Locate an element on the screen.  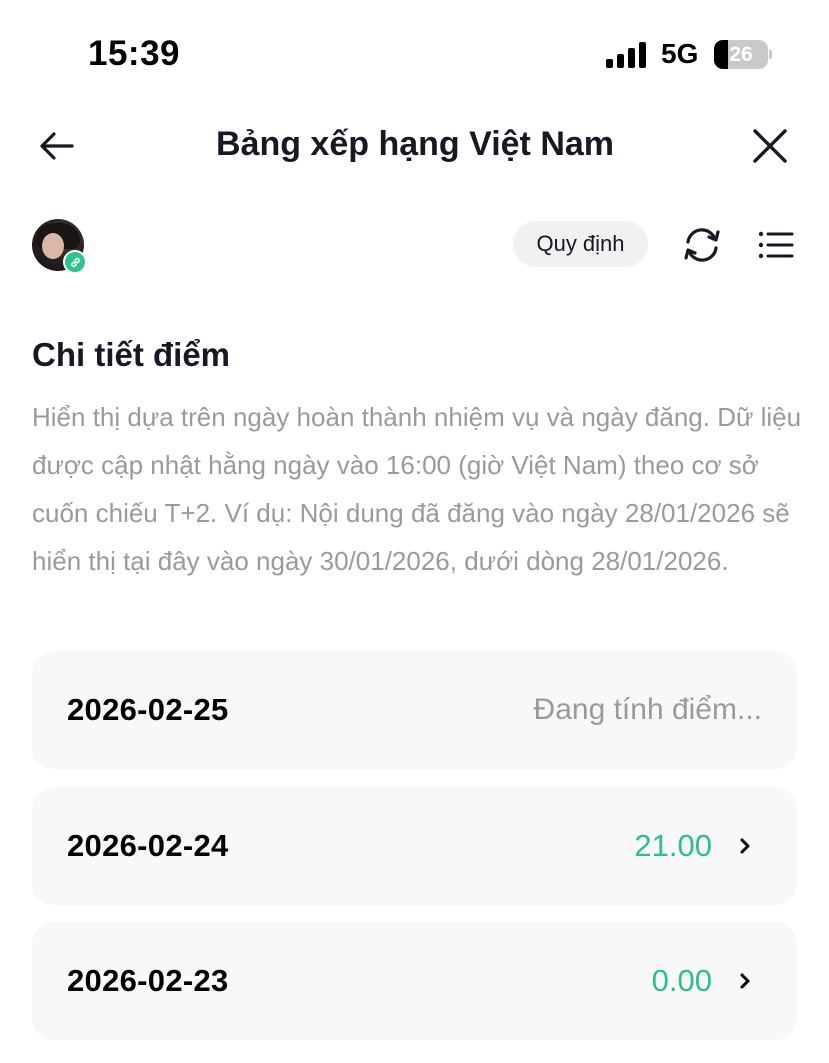
row-date: 2026-02-24 is located at coordinates (148, 845).